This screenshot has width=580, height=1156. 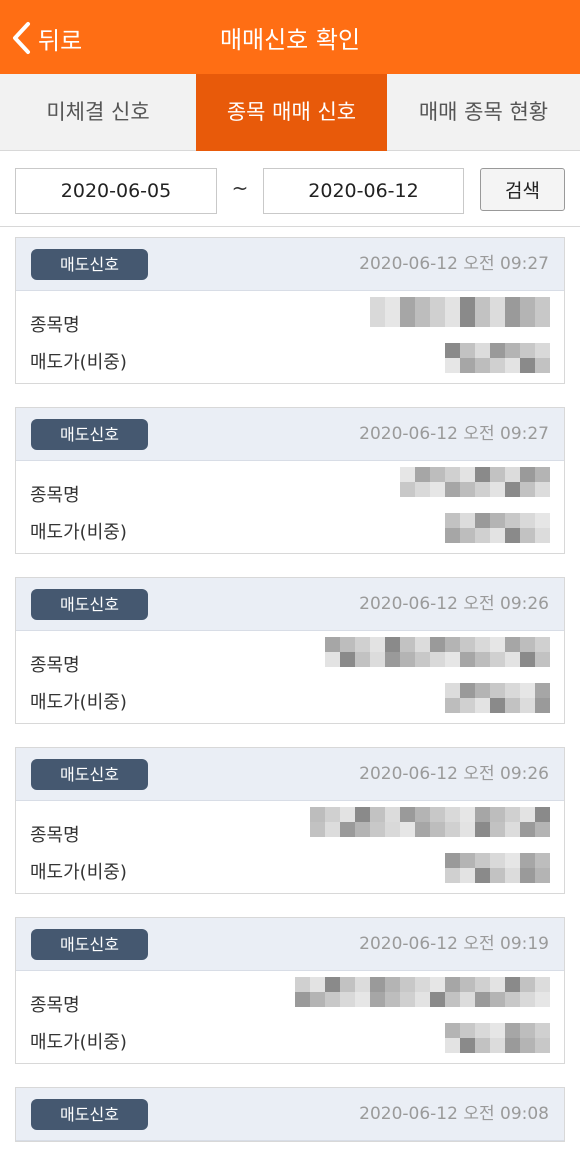 I want to click on chevron-left-icon, so click(x=21, y=38).